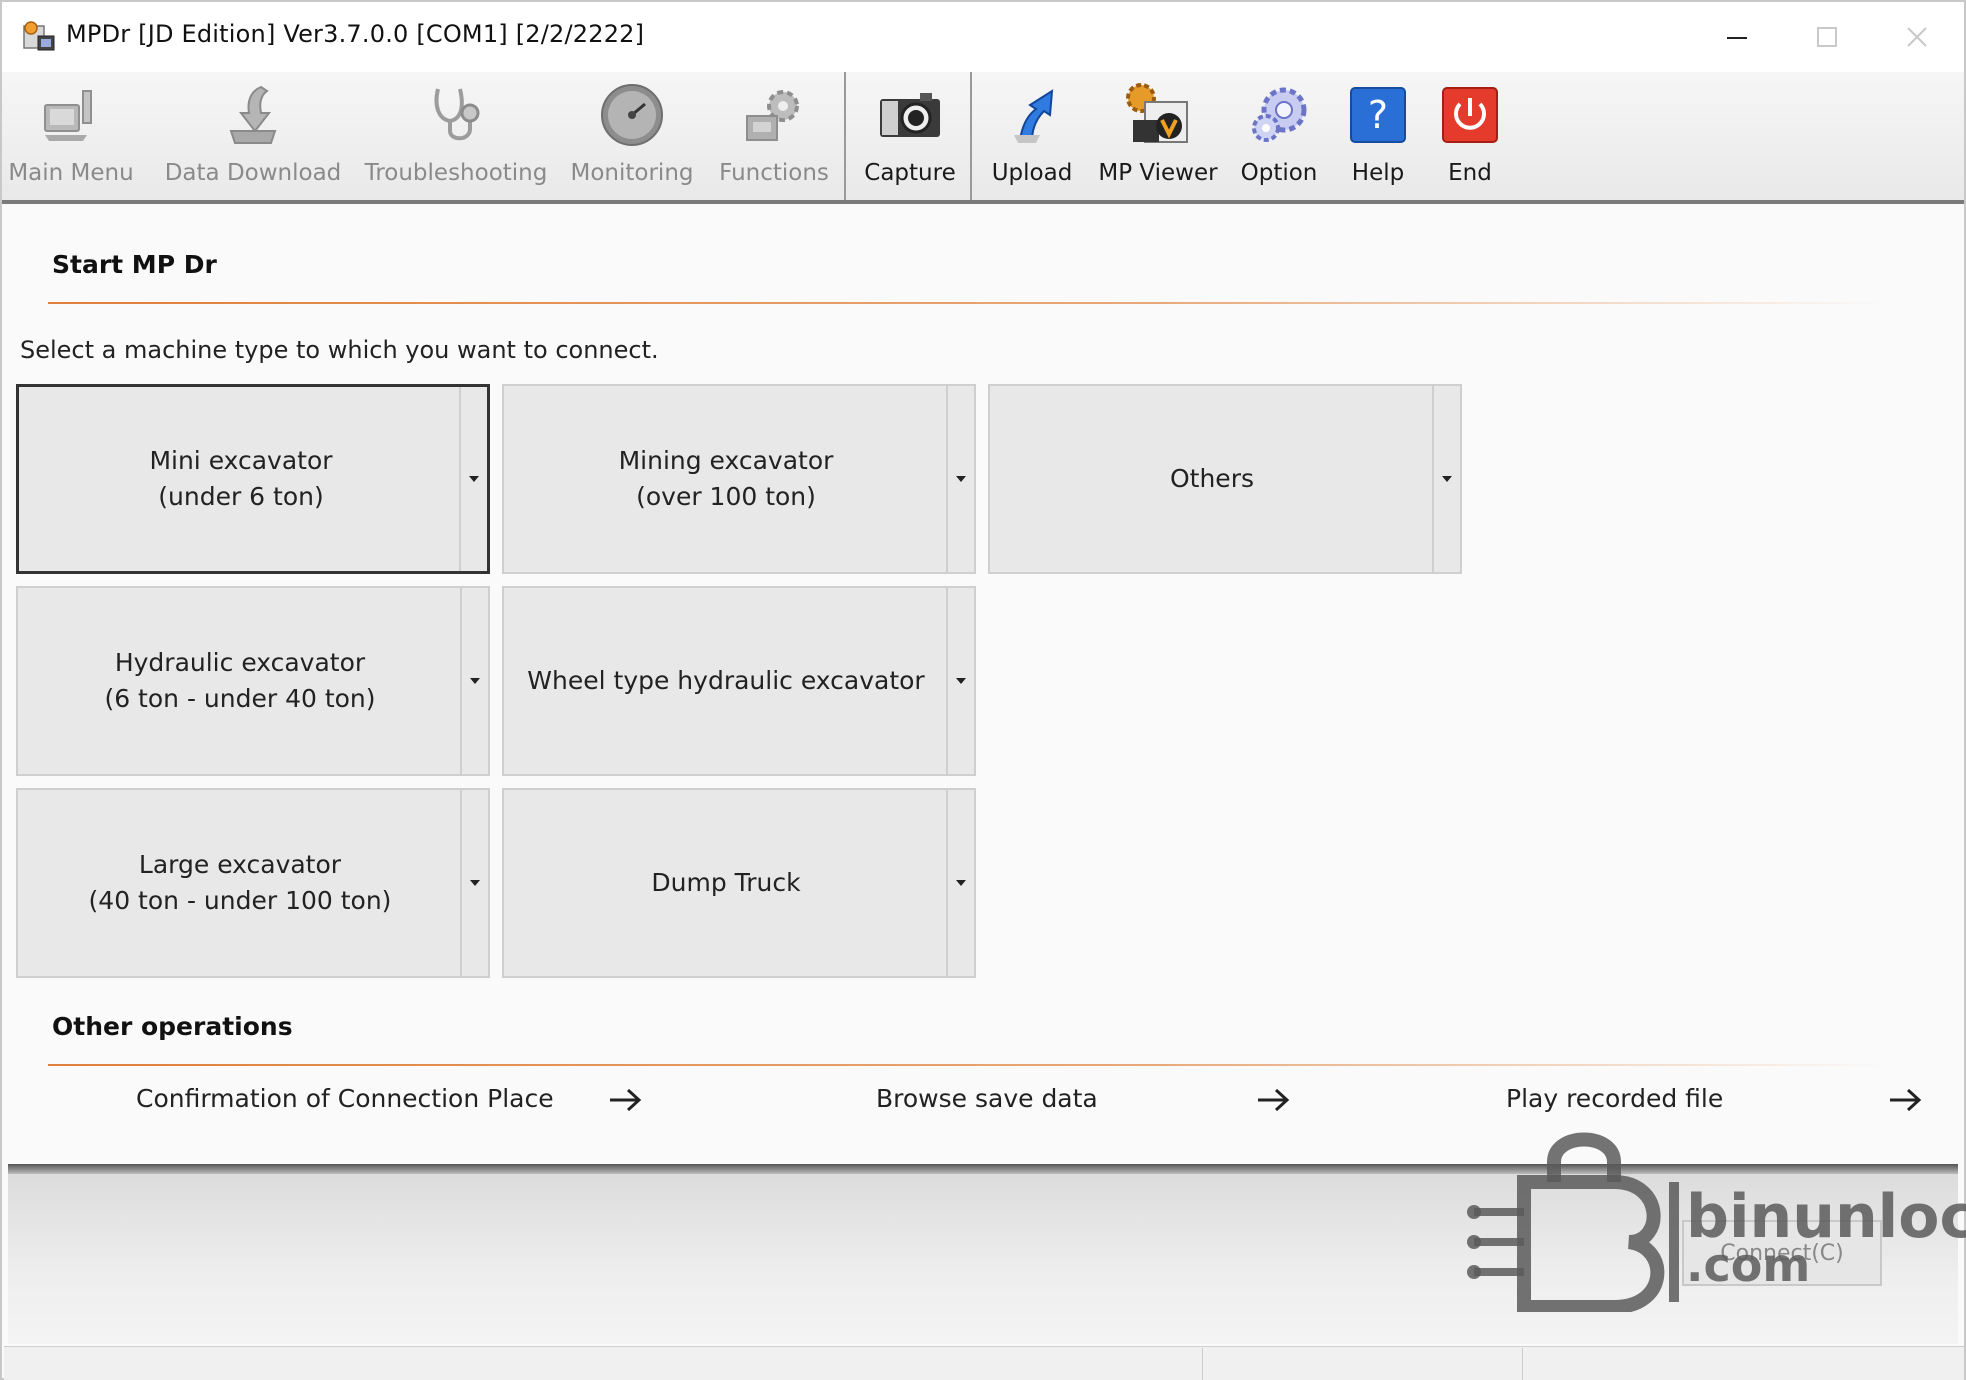 This screenshot has width=1966, height=1380. Describe the element at coordinates (910, 173) in the screenshot. I see `toolbar-label-capture: Capture` at that location.